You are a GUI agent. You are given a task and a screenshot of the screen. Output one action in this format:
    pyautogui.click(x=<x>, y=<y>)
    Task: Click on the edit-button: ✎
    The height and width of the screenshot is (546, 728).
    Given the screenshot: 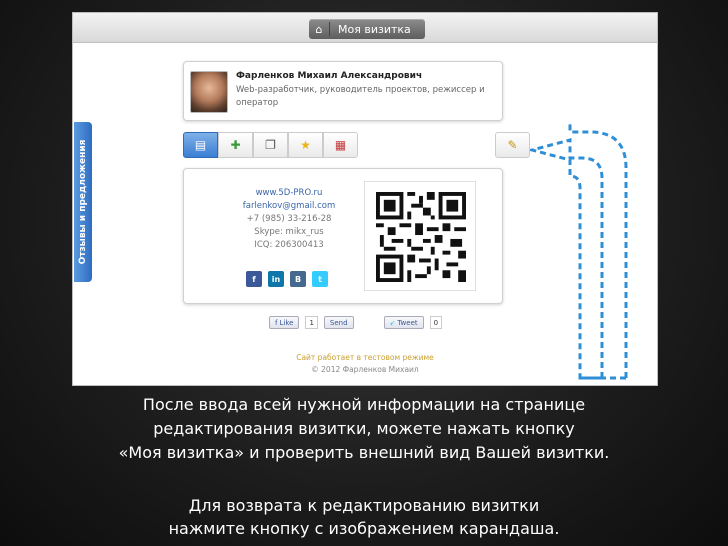 What is the action you would take?
    pyautogui.click(x=512, y=145)
    